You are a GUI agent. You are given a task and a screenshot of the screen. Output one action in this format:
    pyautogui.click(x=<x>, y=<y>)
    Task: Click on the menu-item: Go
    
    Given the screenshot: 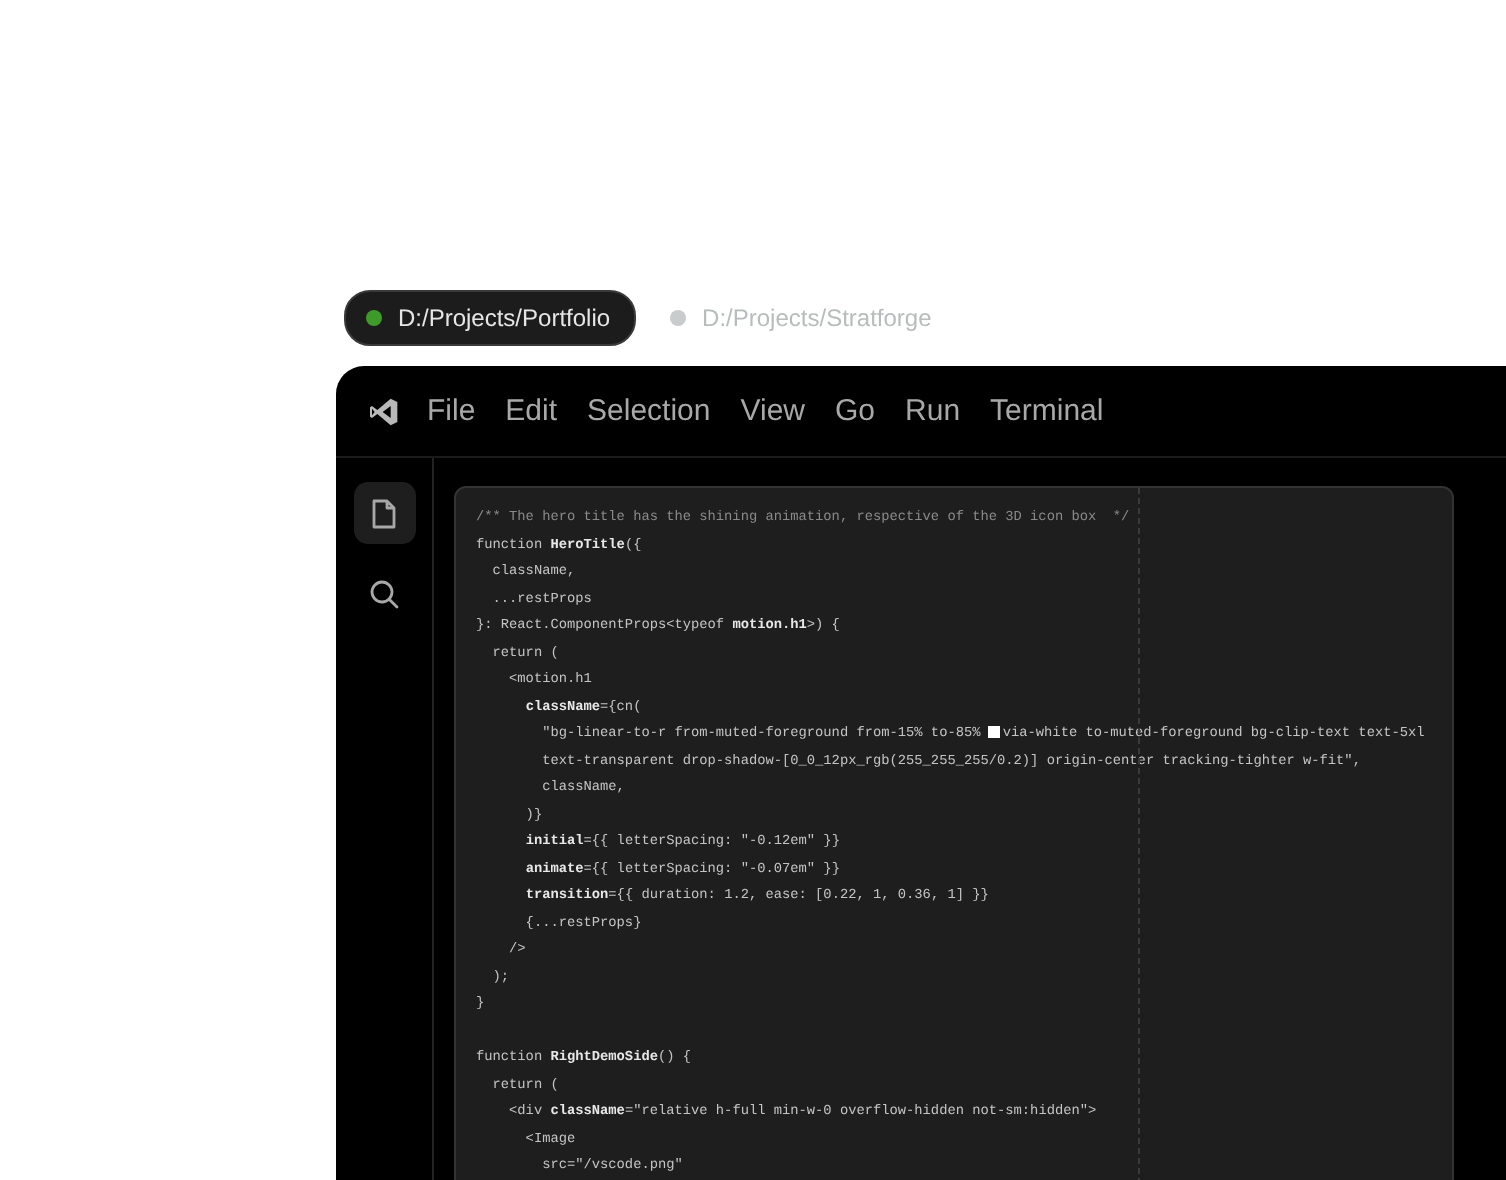 What is the action you would take?
    pyautogui.click(x=855, y=411)
    